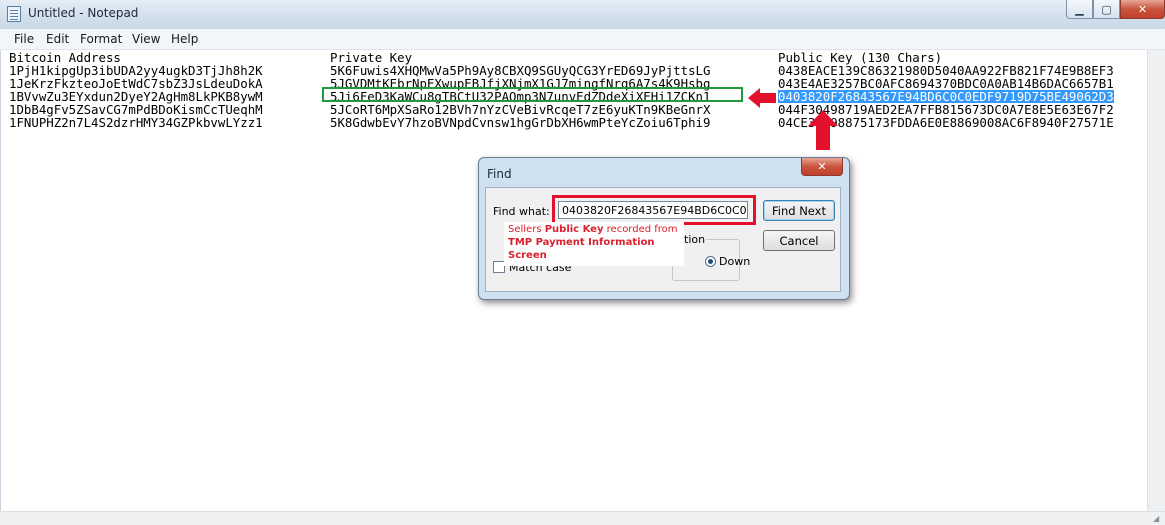 Image resolution: width=1165 pixels, height=525 pixels. I want to click on cancel-button: Cancel, so click(799, 240).